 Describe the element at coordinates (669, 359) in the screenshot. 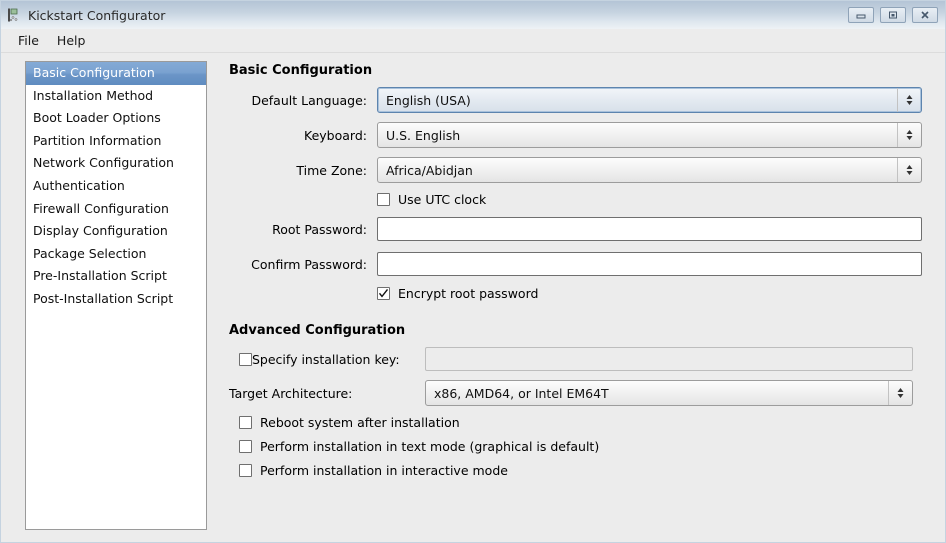

I see `installation-key-input` at that location.